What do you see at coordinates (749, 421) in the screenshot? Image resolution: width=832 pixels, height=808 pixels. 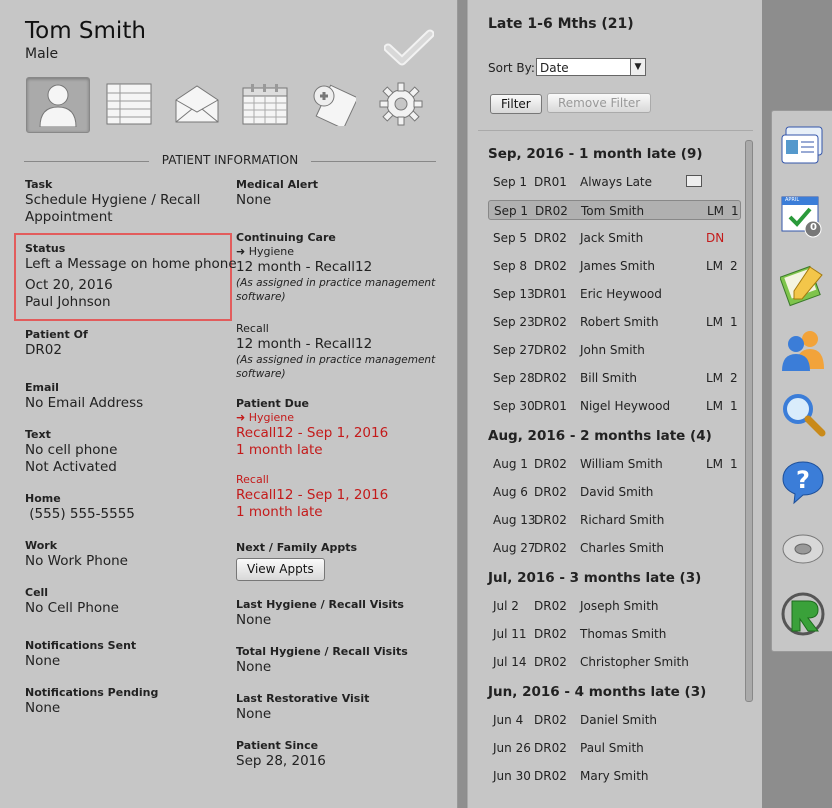 I see `list-scrollbar` at bounding box center [749, 421].